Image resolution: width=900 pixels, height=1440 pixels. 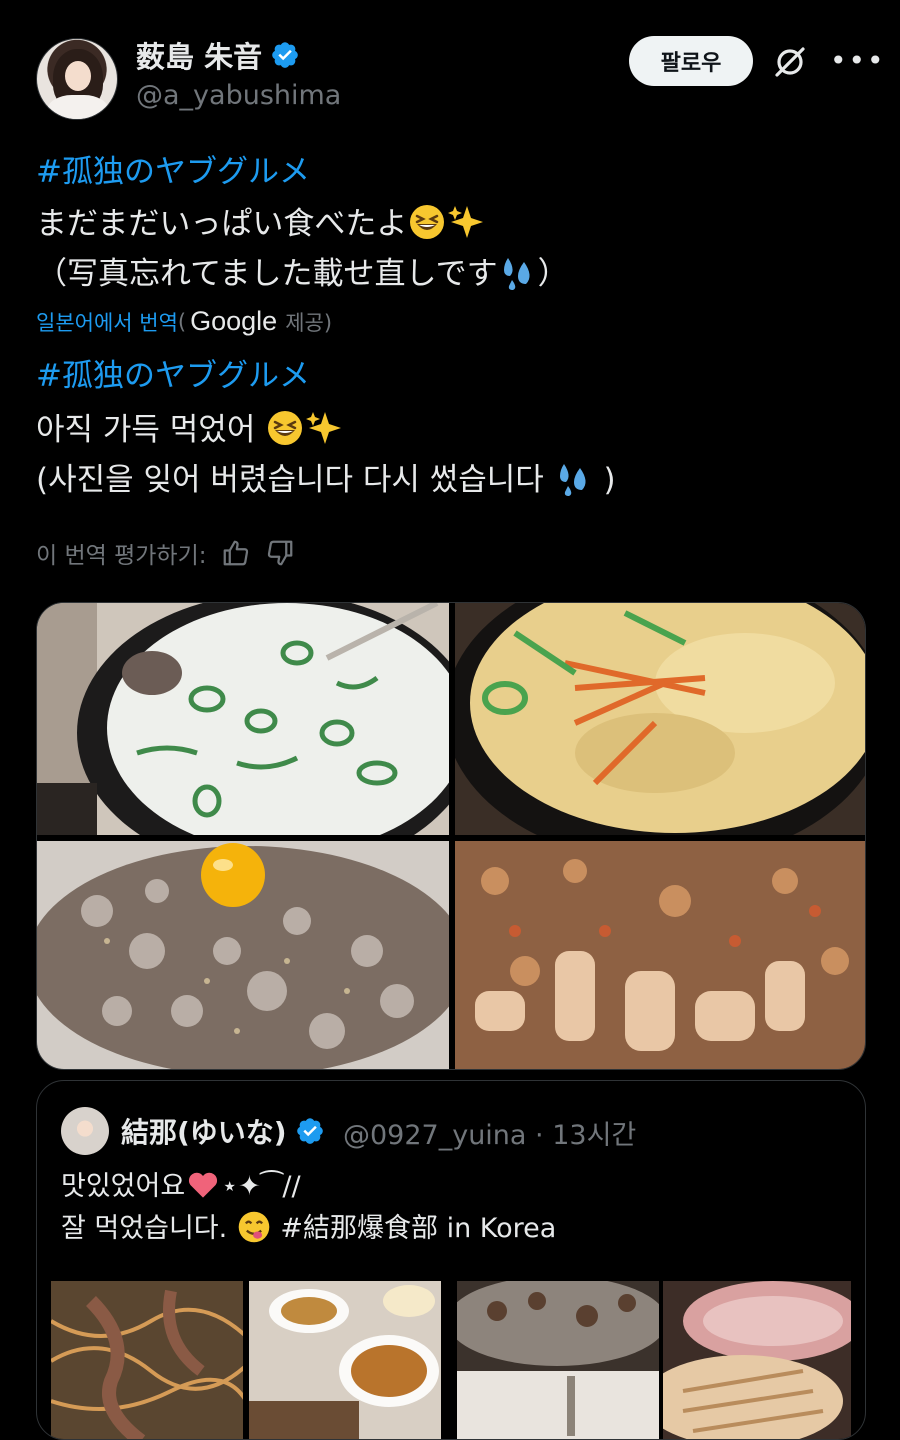 I want to click on quoted-photo-octopus-noodles, so click(x=147, y=1360).